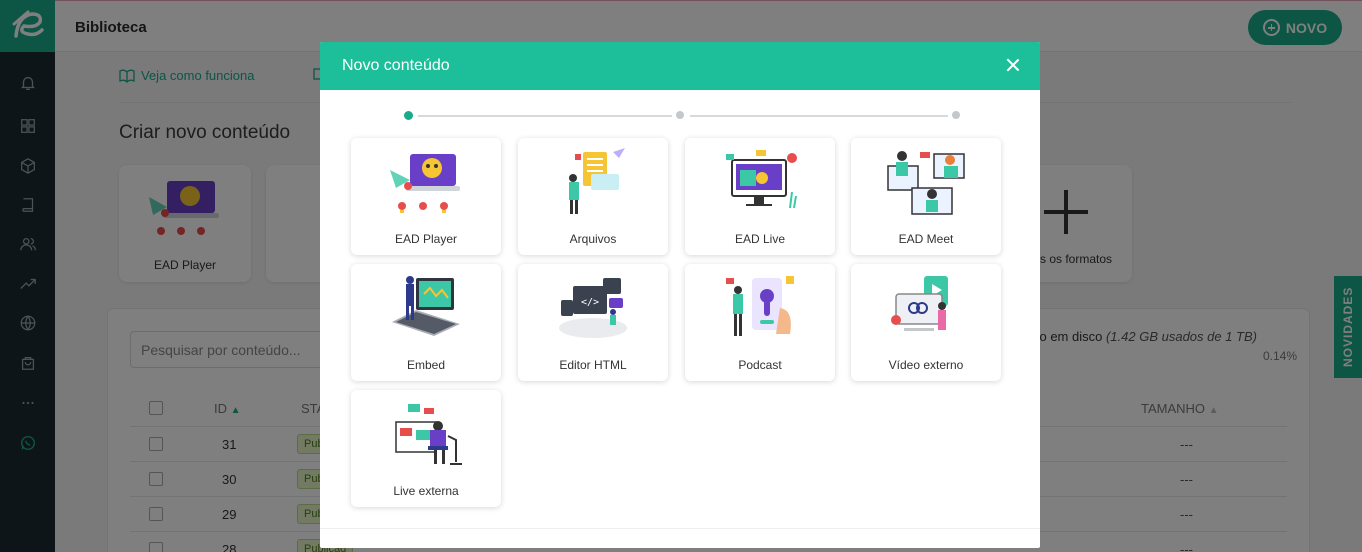  Describe the element at coordinates (1013, 65) in the screenshot. I see `close-icon` at that location.